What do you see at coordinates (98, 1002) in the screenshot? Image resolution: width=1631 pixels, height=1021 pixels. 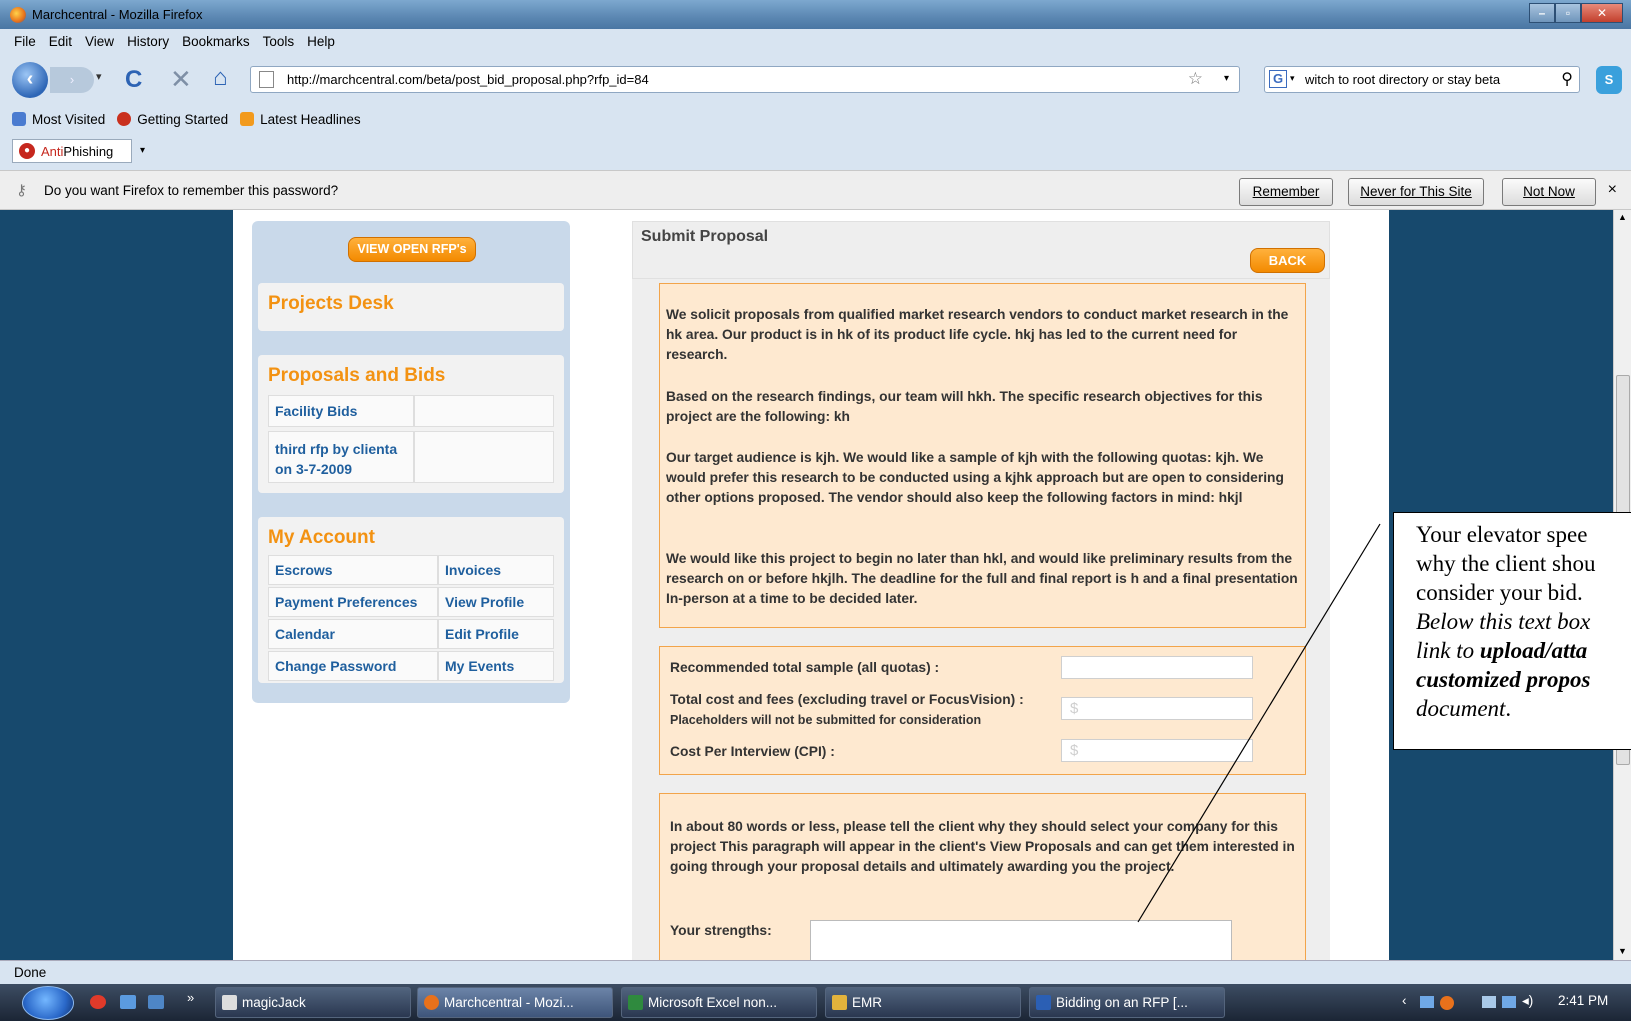 I see `aim-icon` at bounding box center [98, 1002].